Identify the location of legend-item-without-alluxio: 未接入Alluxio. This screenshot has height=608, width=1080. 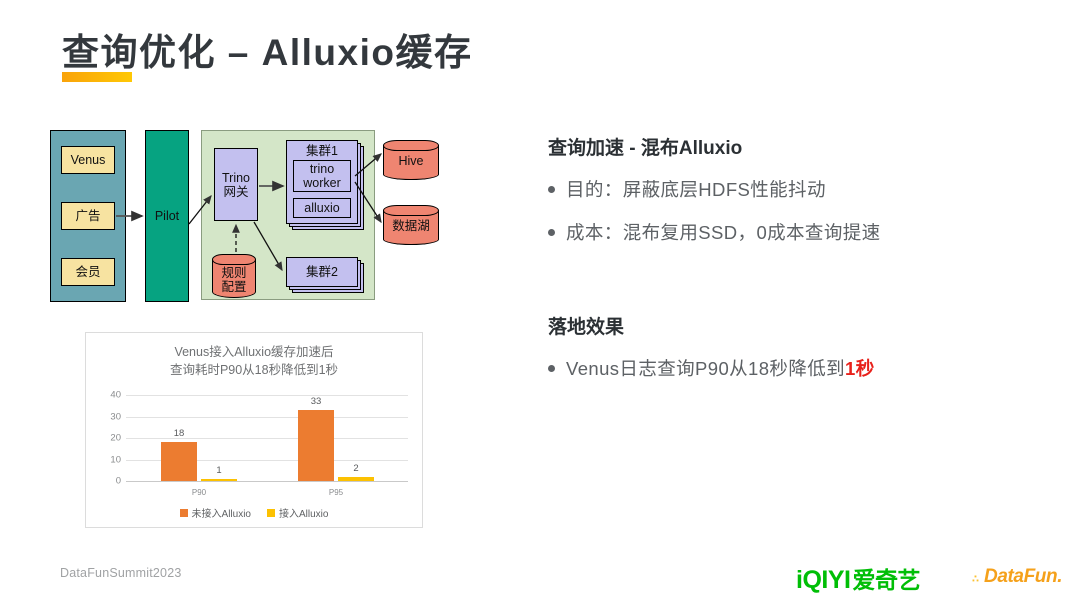
(215, 512).